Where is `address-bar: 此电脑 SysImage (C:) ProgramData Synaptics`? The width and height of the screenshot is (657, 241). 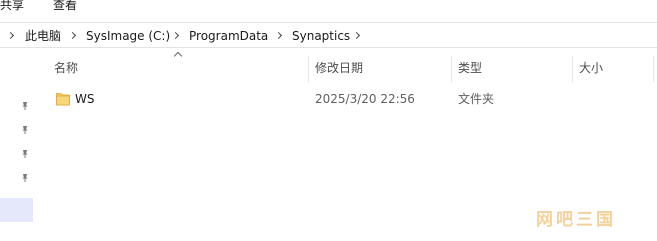 address-bar: 此电脑 SysImage (C:) ProgramData Synaptics is located at coordinates (328, 36).